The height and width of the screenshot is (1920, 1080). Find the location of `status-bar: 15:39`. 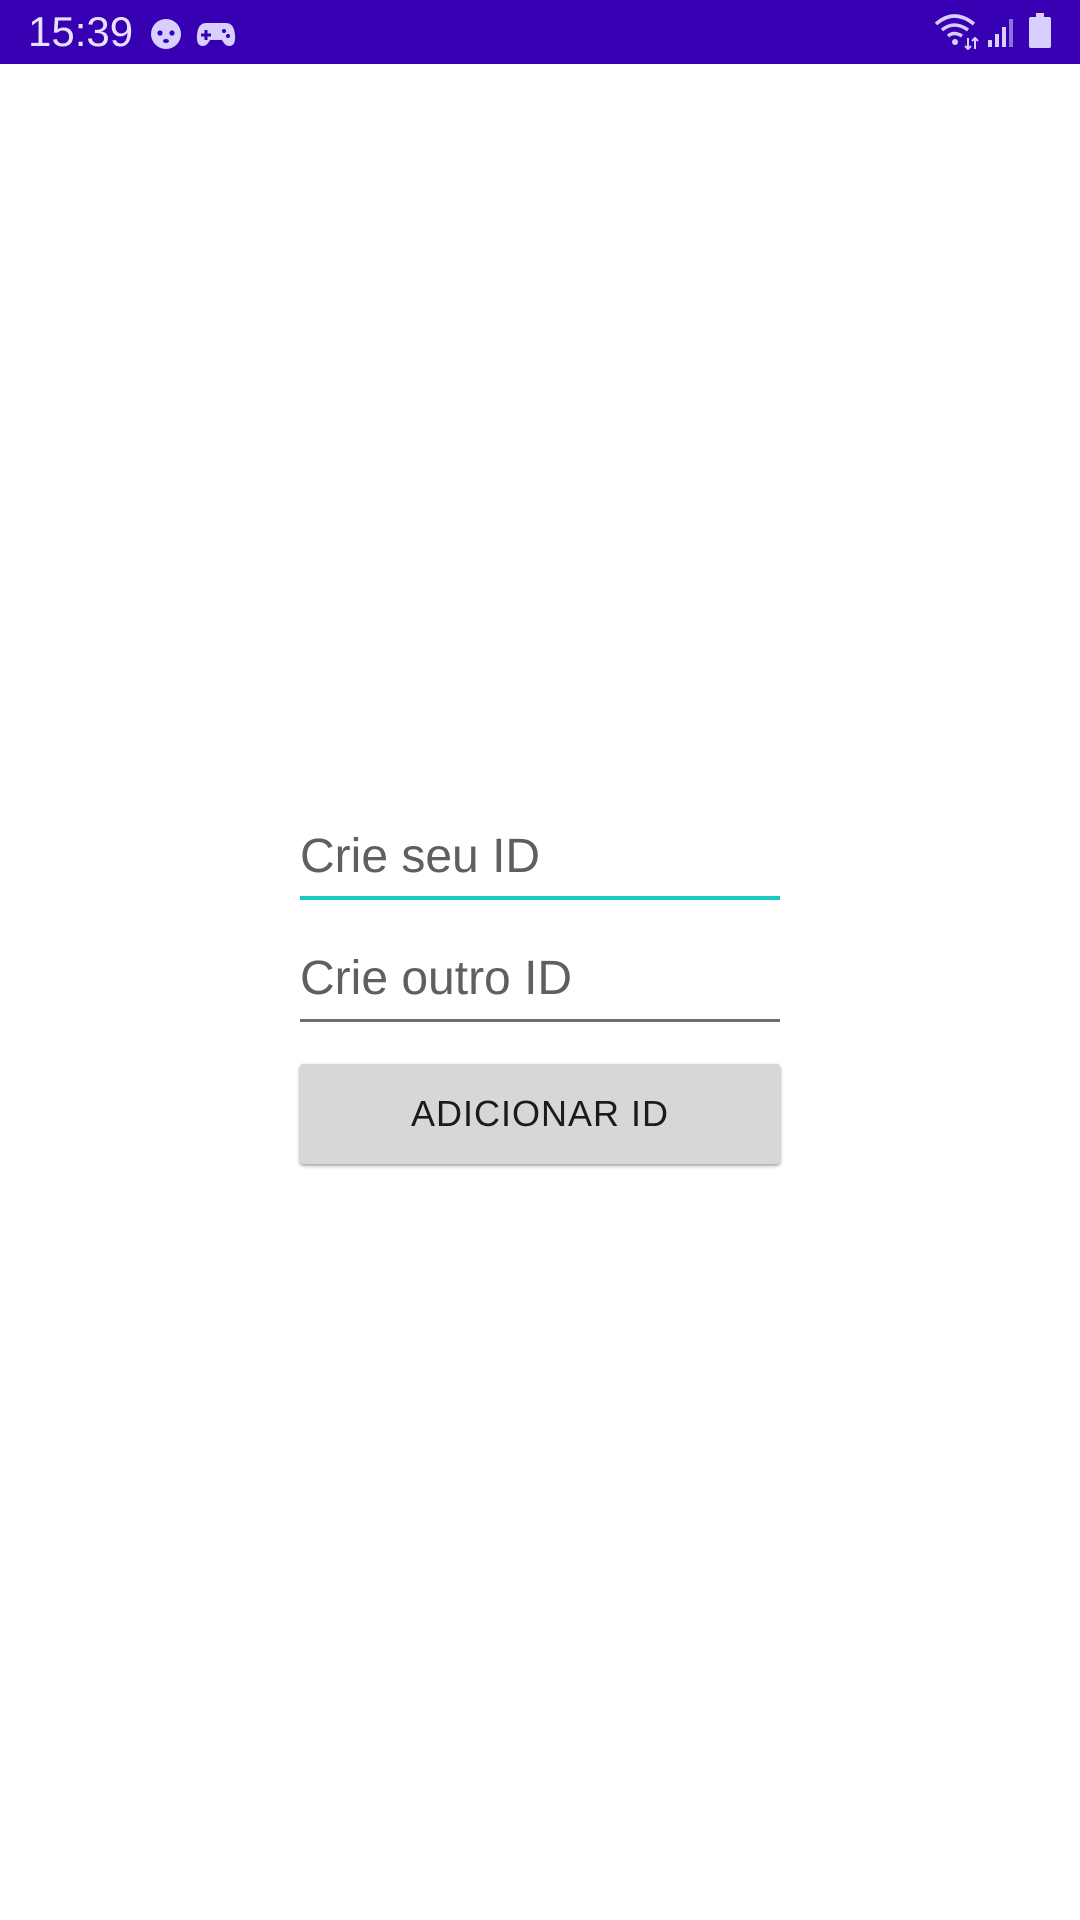

status-bar: 15:39 is located at coordinates (540, 32).